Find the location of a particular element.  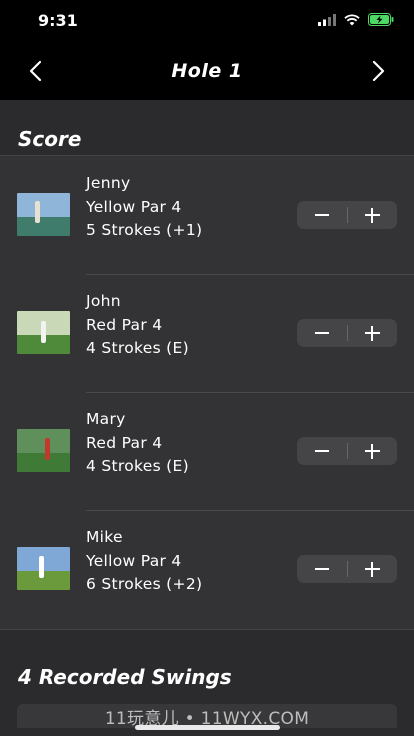

player-info: Mary Red Par 4 4 Strokes (E) is located at coordinates (137, 443).